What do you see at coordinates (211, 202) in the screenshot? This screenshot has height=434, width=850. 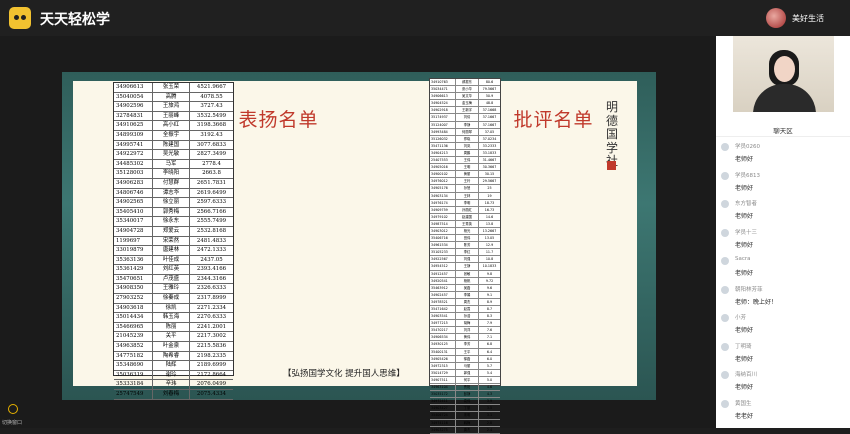 I see `table-cell: 2597.6333` at bounding box center [211, 202].